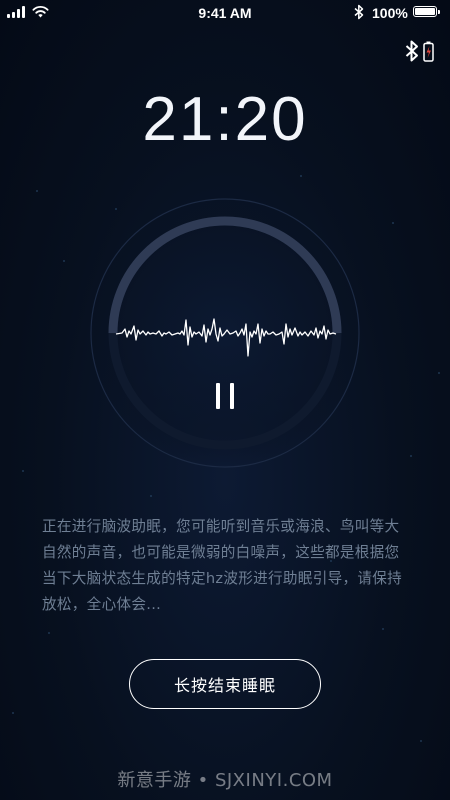 This screenshot has width=450, height=800. What do you see at coordinates (232, 396) in the screenshot?
I see `pause-icon-bar` at bounding box center [232, 396].